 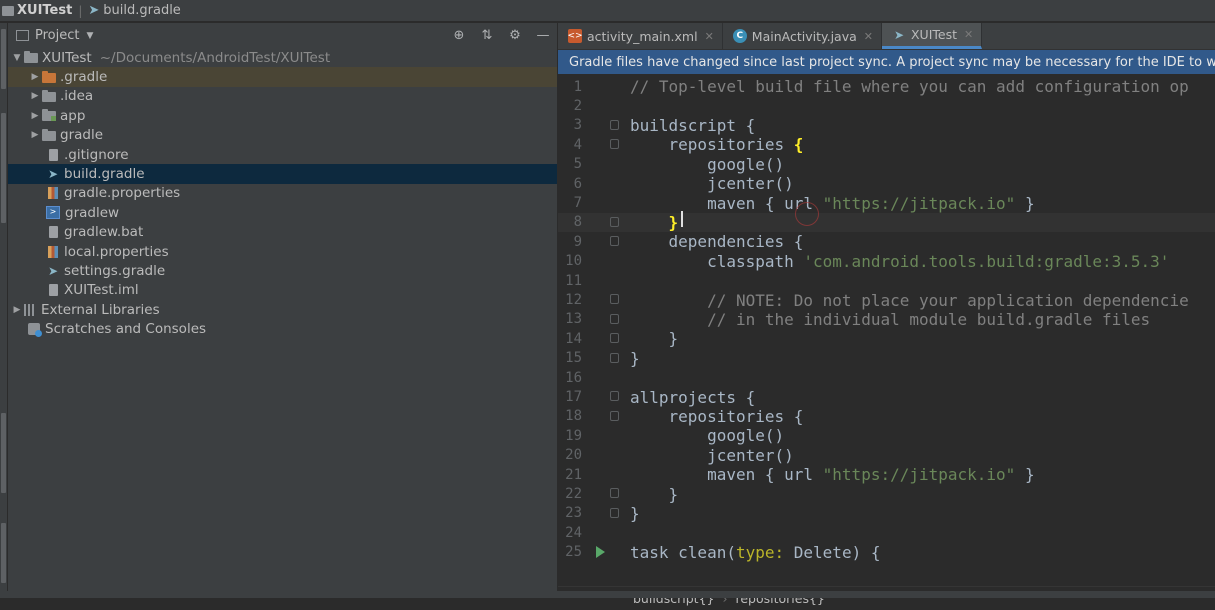 I want to click on tree-item-iml: XUITest.iml, so click(x=282, y=290).